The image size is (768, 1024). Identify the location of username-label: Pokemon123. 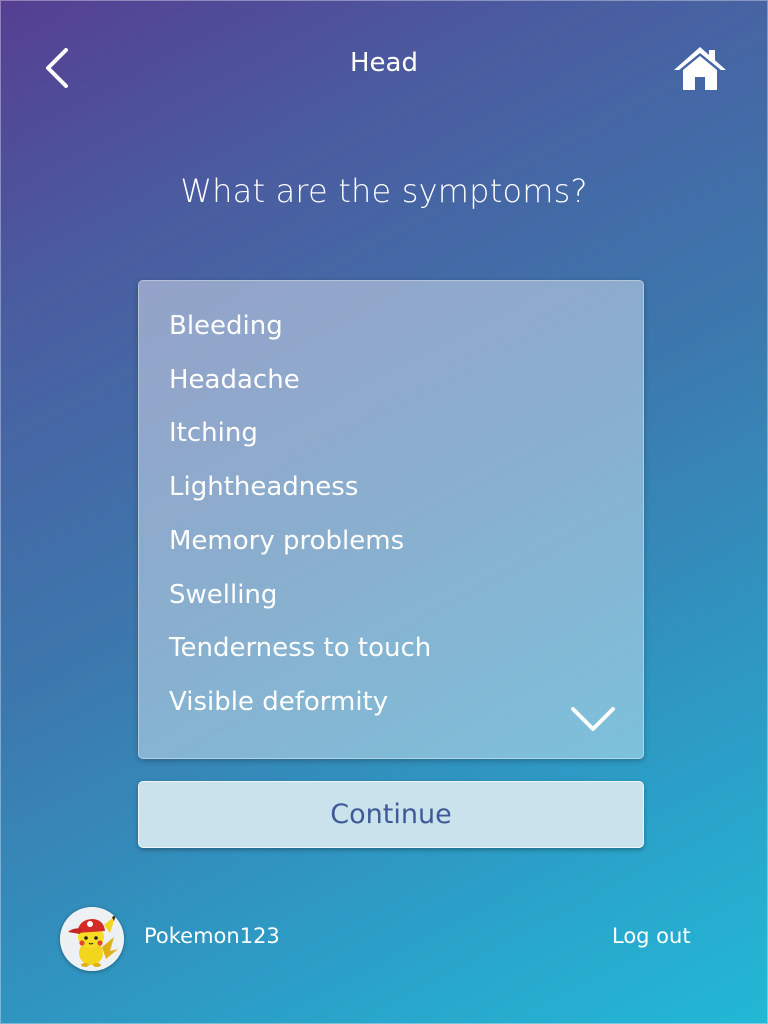
(212, 936).